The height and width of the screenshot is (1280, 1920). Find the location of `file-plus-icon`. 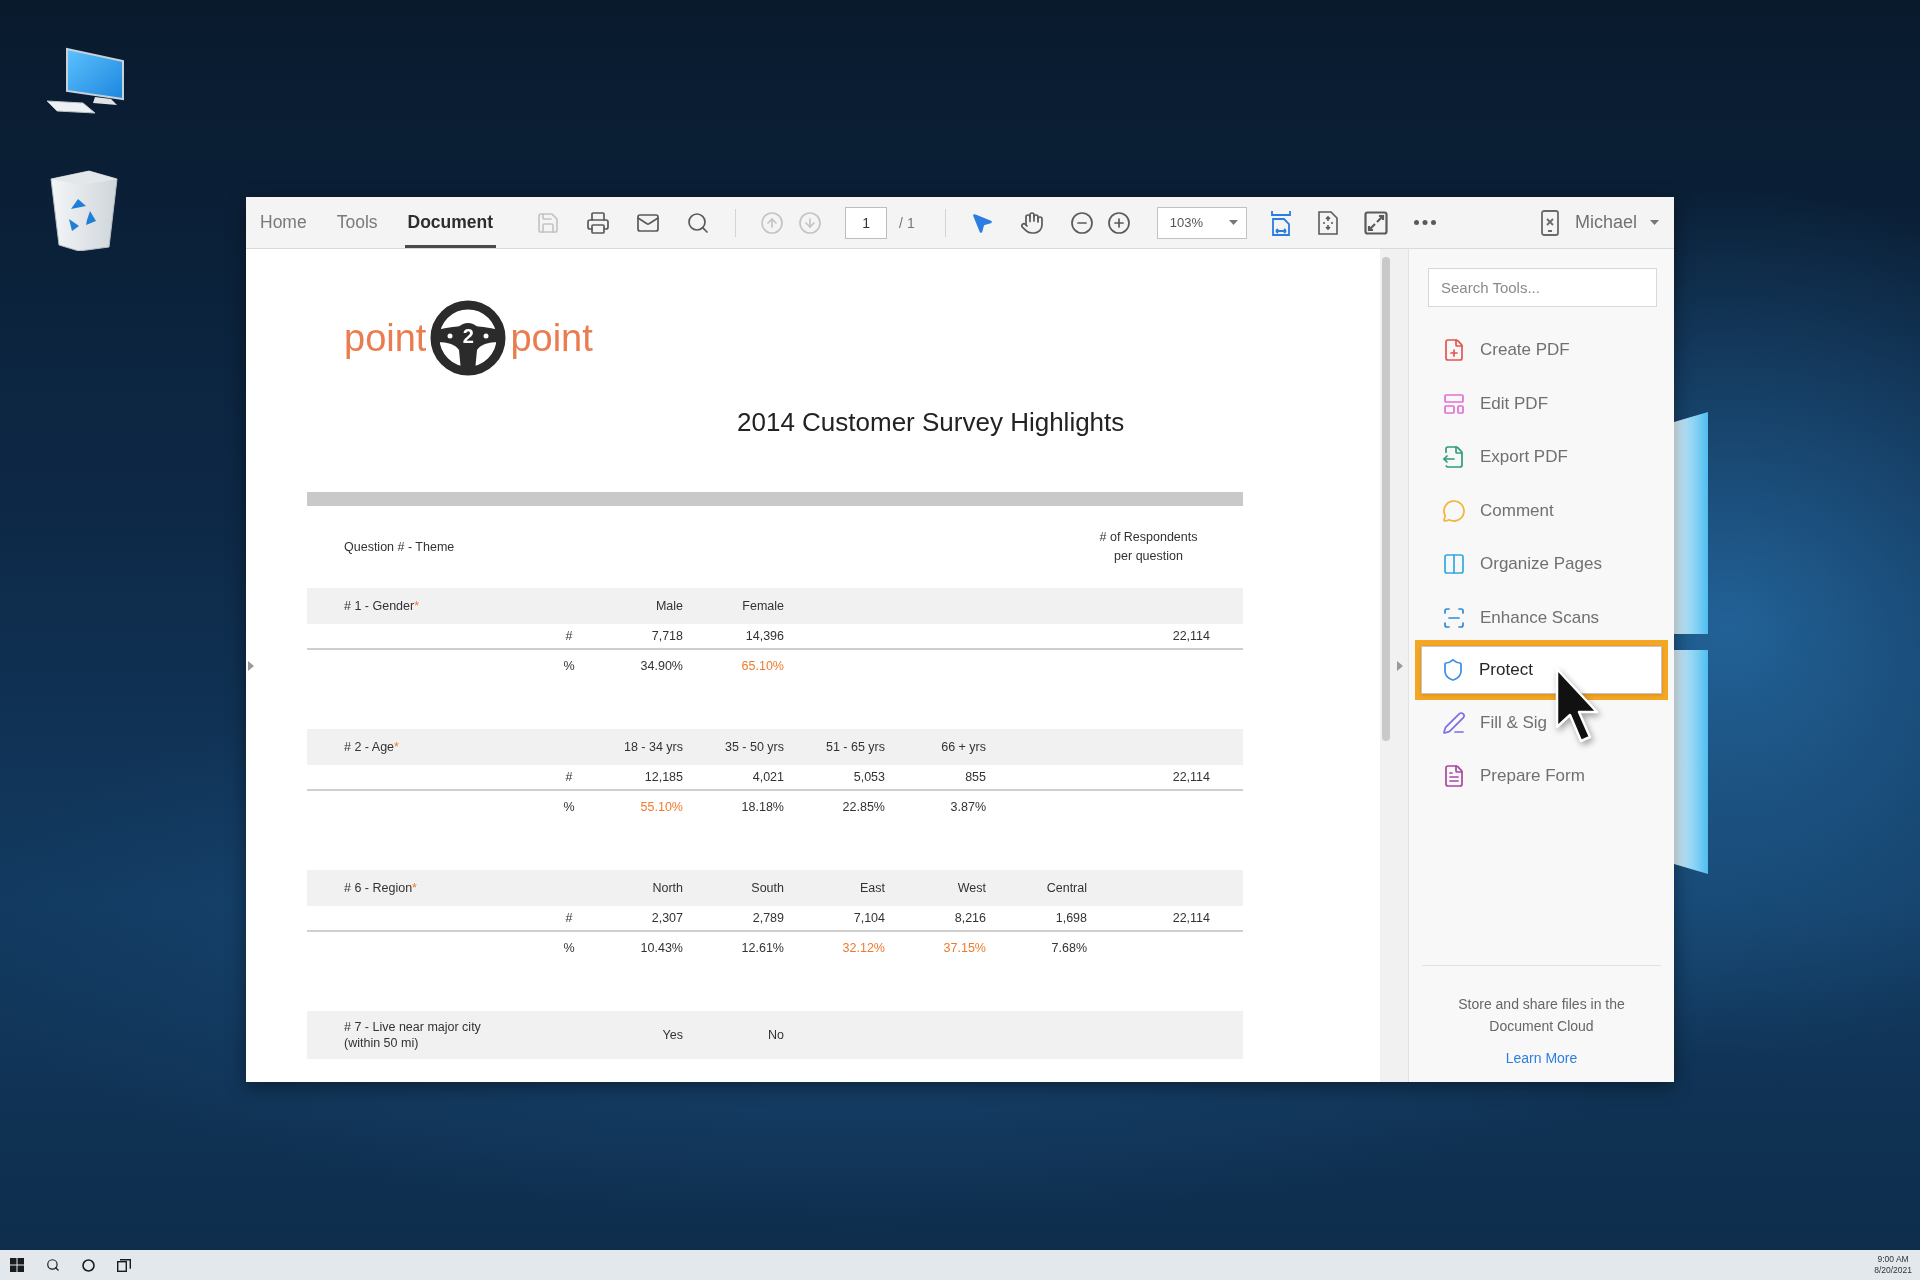

file-plus-icon is located at coordinates (1454, 350).